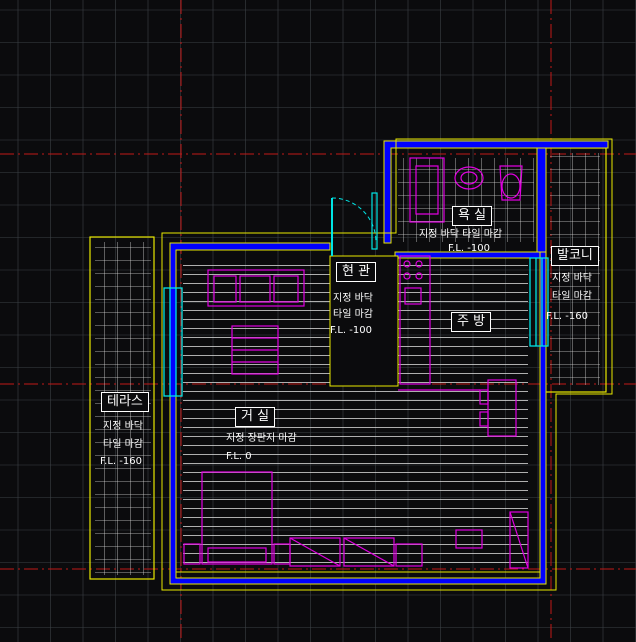  What do you see at coordinates (351, 330) in the screenshot?
I see `entrance-level-note: F.L. -100` at bounding box center [351, 330].